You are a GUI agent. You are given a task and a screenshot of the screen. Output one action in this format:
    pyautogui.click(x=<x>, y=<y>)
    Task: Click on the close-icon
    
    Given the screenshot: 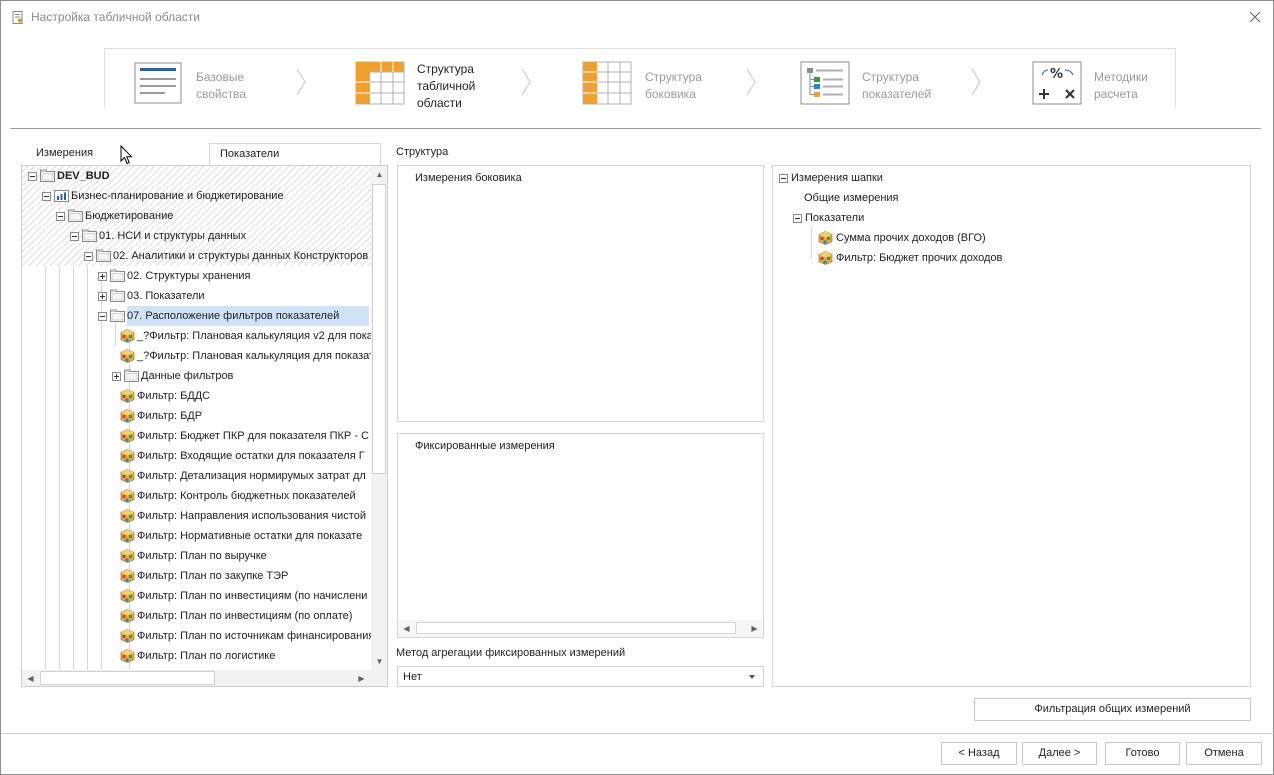 What is the action you would take?
    pyautogui.click(x=1255, y=17)
    